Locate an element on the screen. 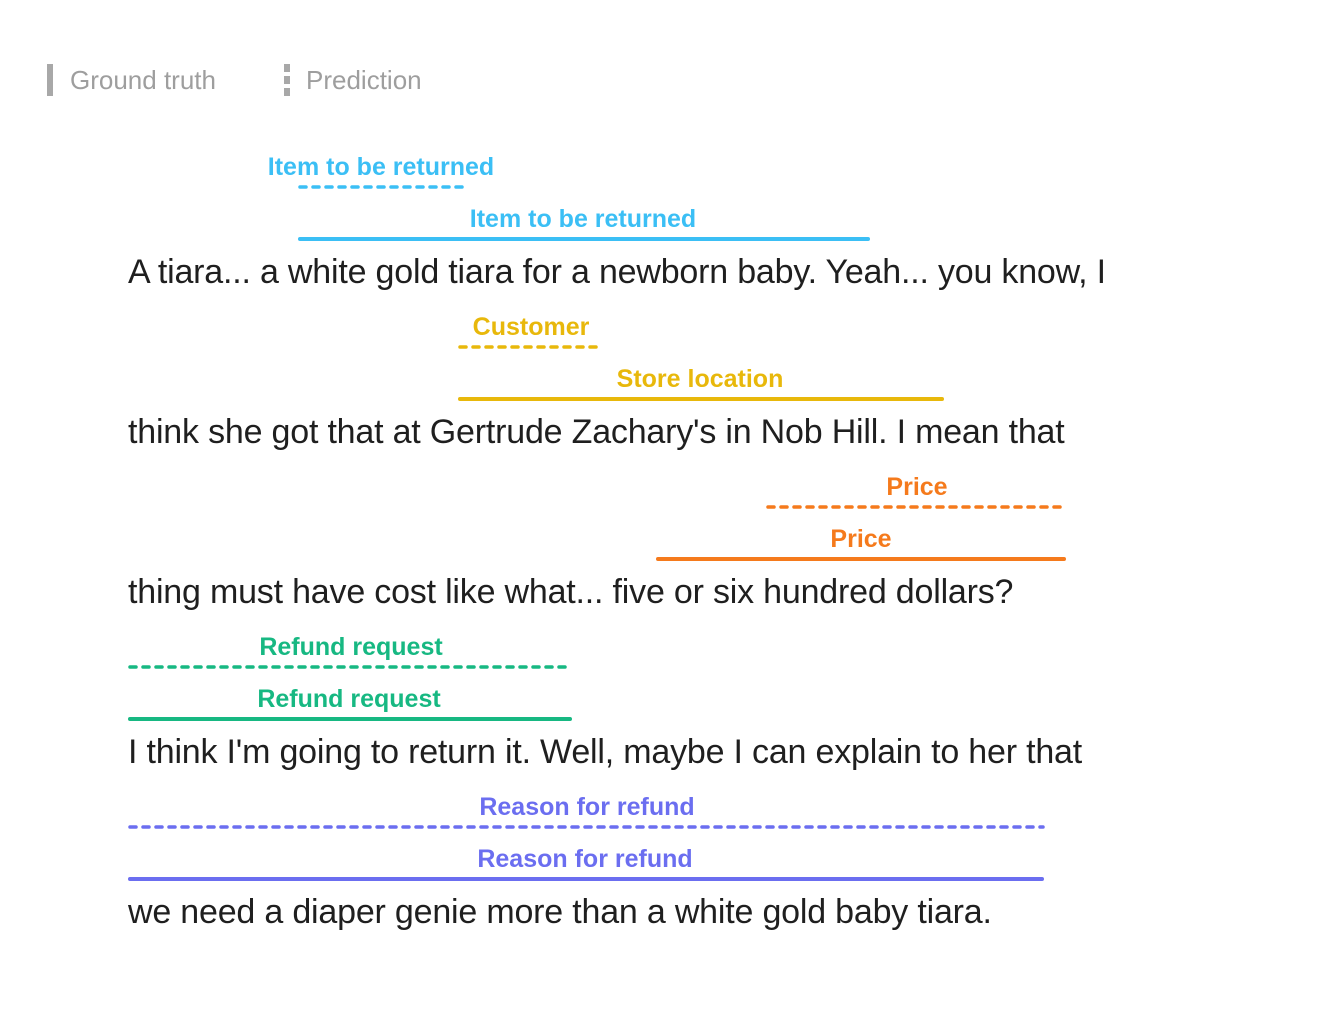 The width and height of the screenshot is (1344, 1024). ground-truth-span-label: Price is located at coordinates (861, 539).